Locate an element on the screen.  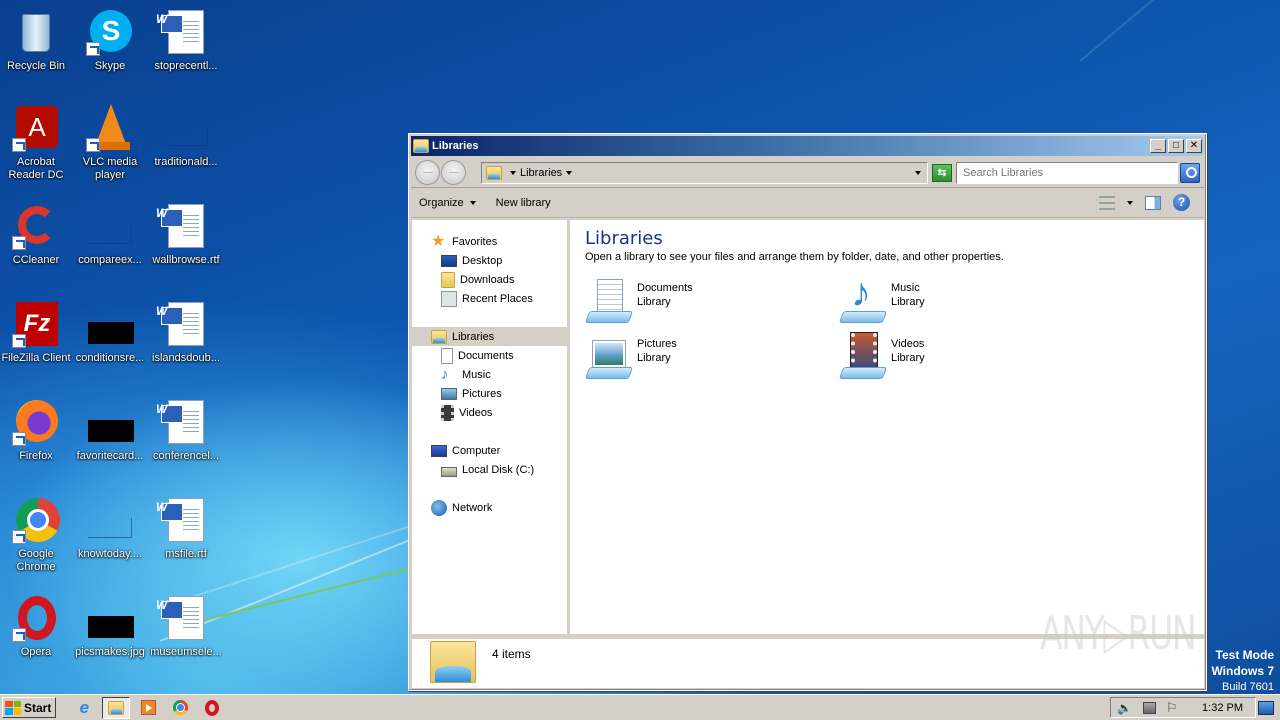
new-library-button: New library is located at coordinates (523, 203).